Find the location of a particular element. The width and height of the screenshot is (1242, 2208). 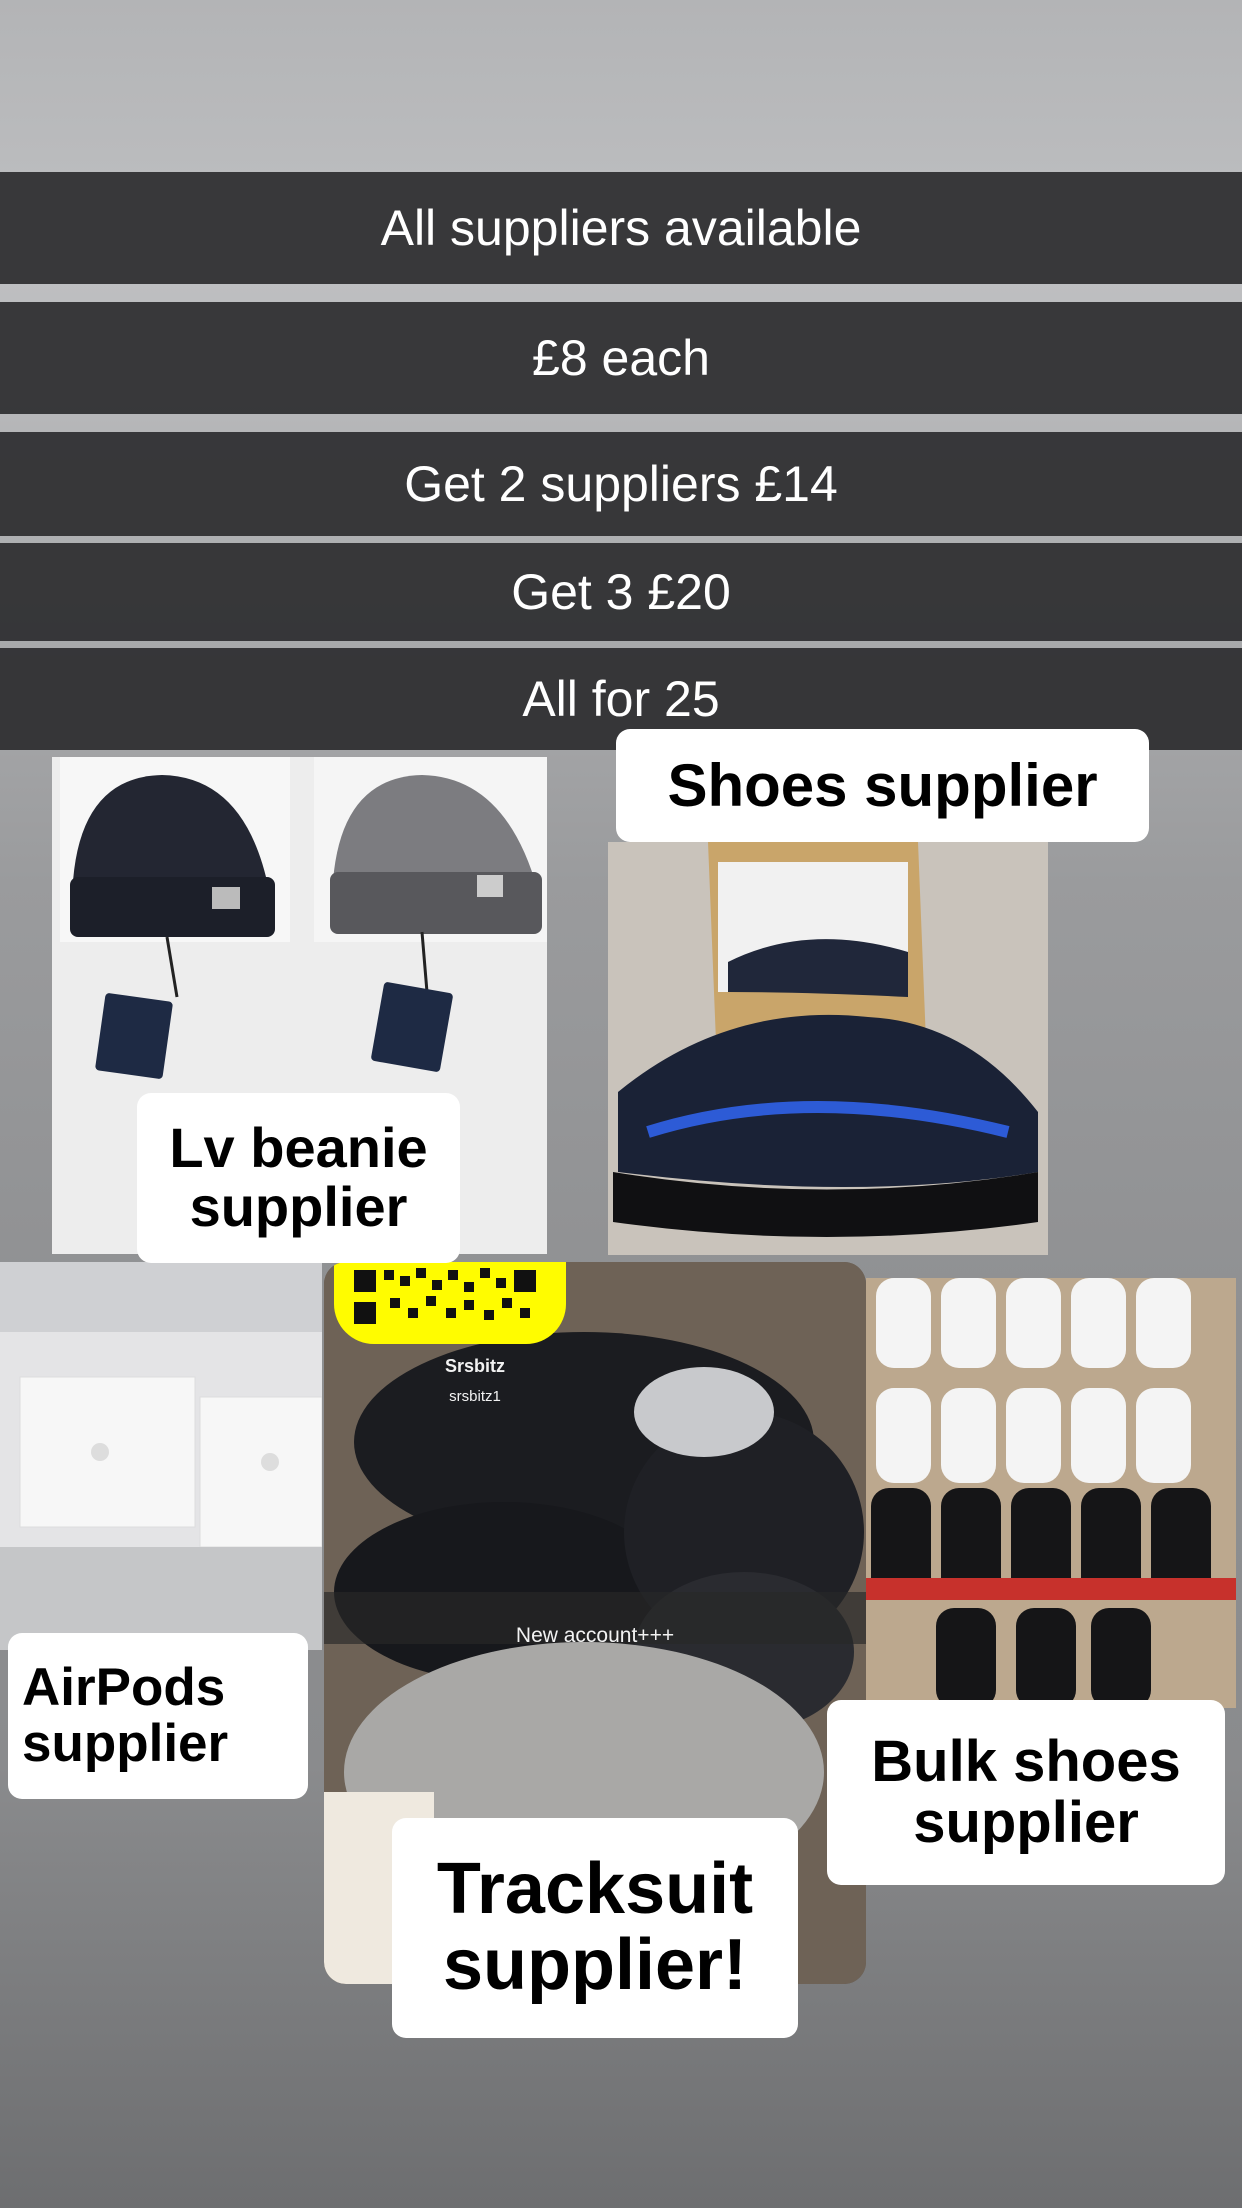

airpods-photo is located at coordinates (161, 1456).